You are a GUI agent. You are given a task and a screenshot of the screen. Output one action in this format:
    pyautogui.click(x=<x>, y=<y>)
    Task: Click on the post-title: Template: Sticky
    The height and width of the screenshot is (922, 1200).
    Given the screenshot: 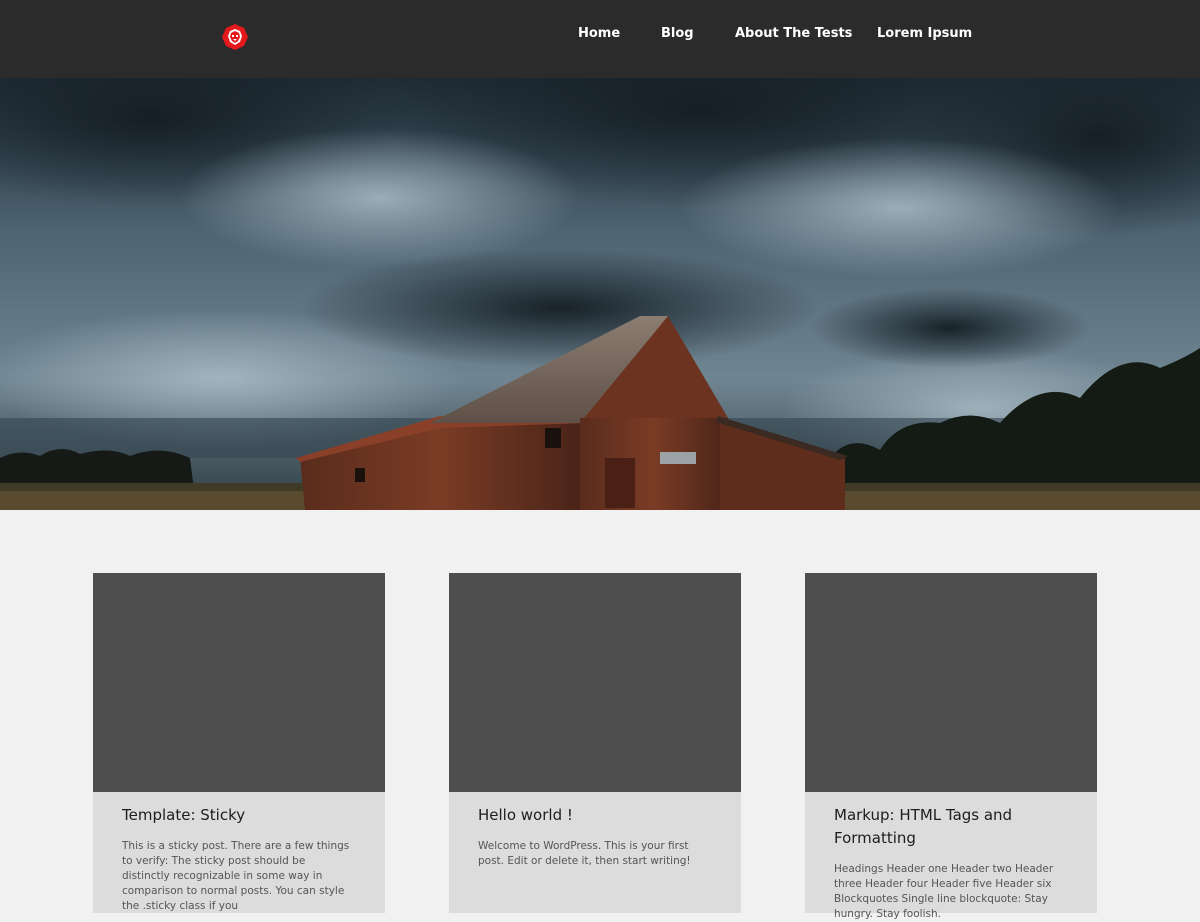 What is the action you would take?
    pyautogui.click(x=239, y=815)
    